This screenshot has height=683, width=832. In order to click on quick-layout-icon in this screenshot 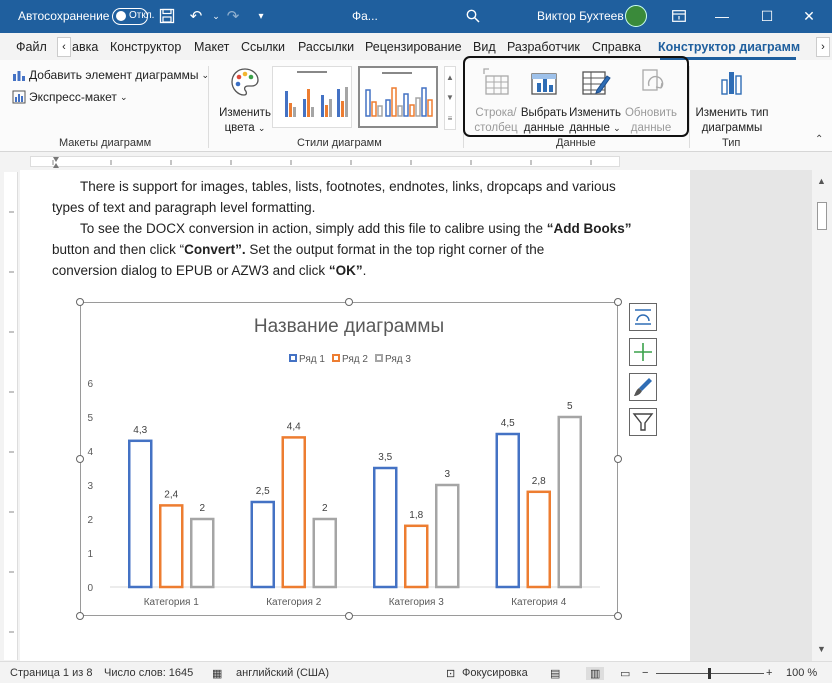, I will do `click(19, 97)`.